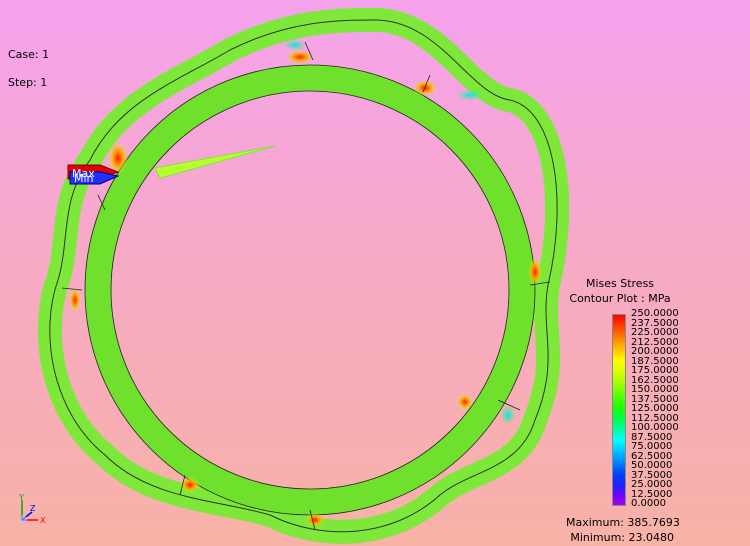 The image size is (750, 546). I want to click on axis-triad-icon: Y Z X, so click(32, 509).